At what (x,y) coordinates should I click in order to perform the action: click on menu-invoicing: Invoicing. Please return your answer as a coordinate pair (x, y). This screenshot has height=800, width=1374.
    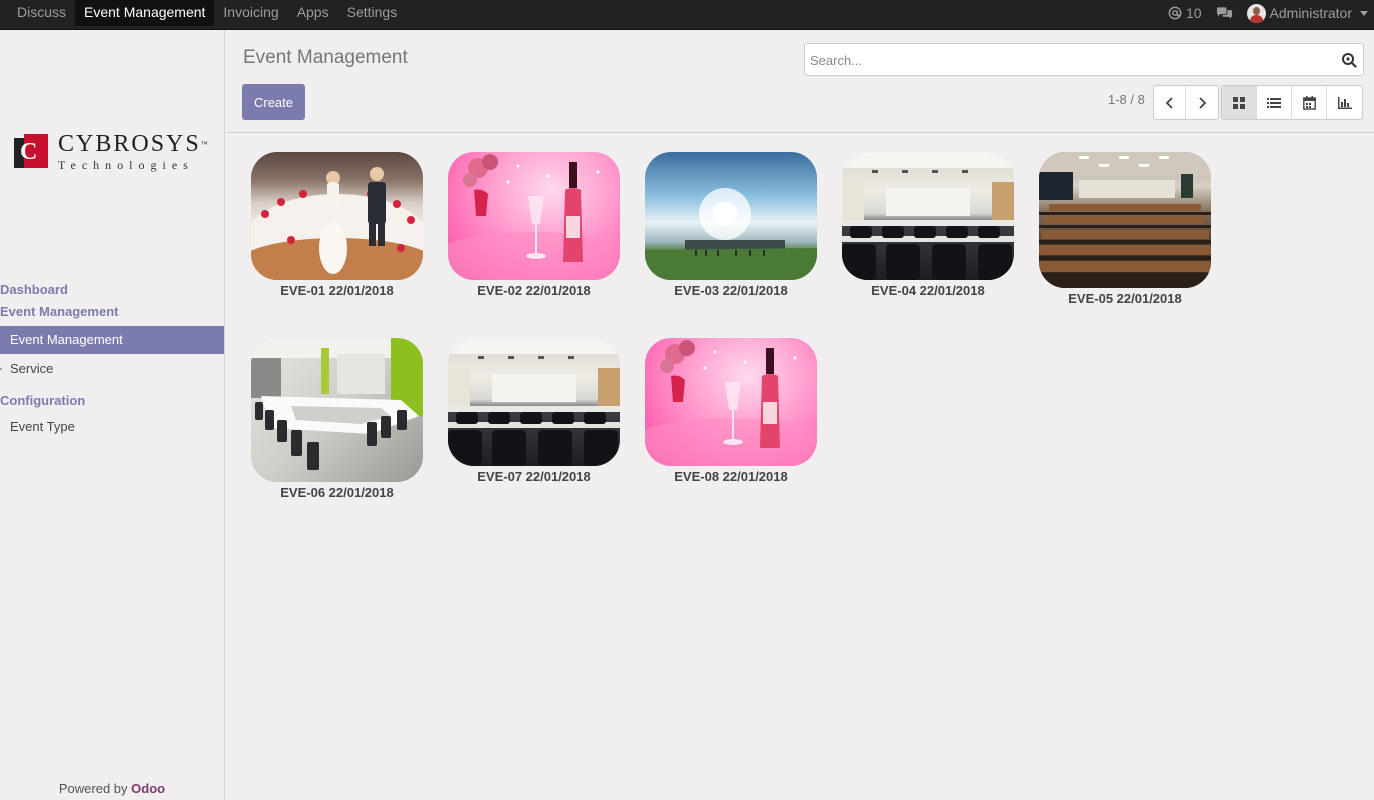
    Looking at the image, I should click on (250, 13).